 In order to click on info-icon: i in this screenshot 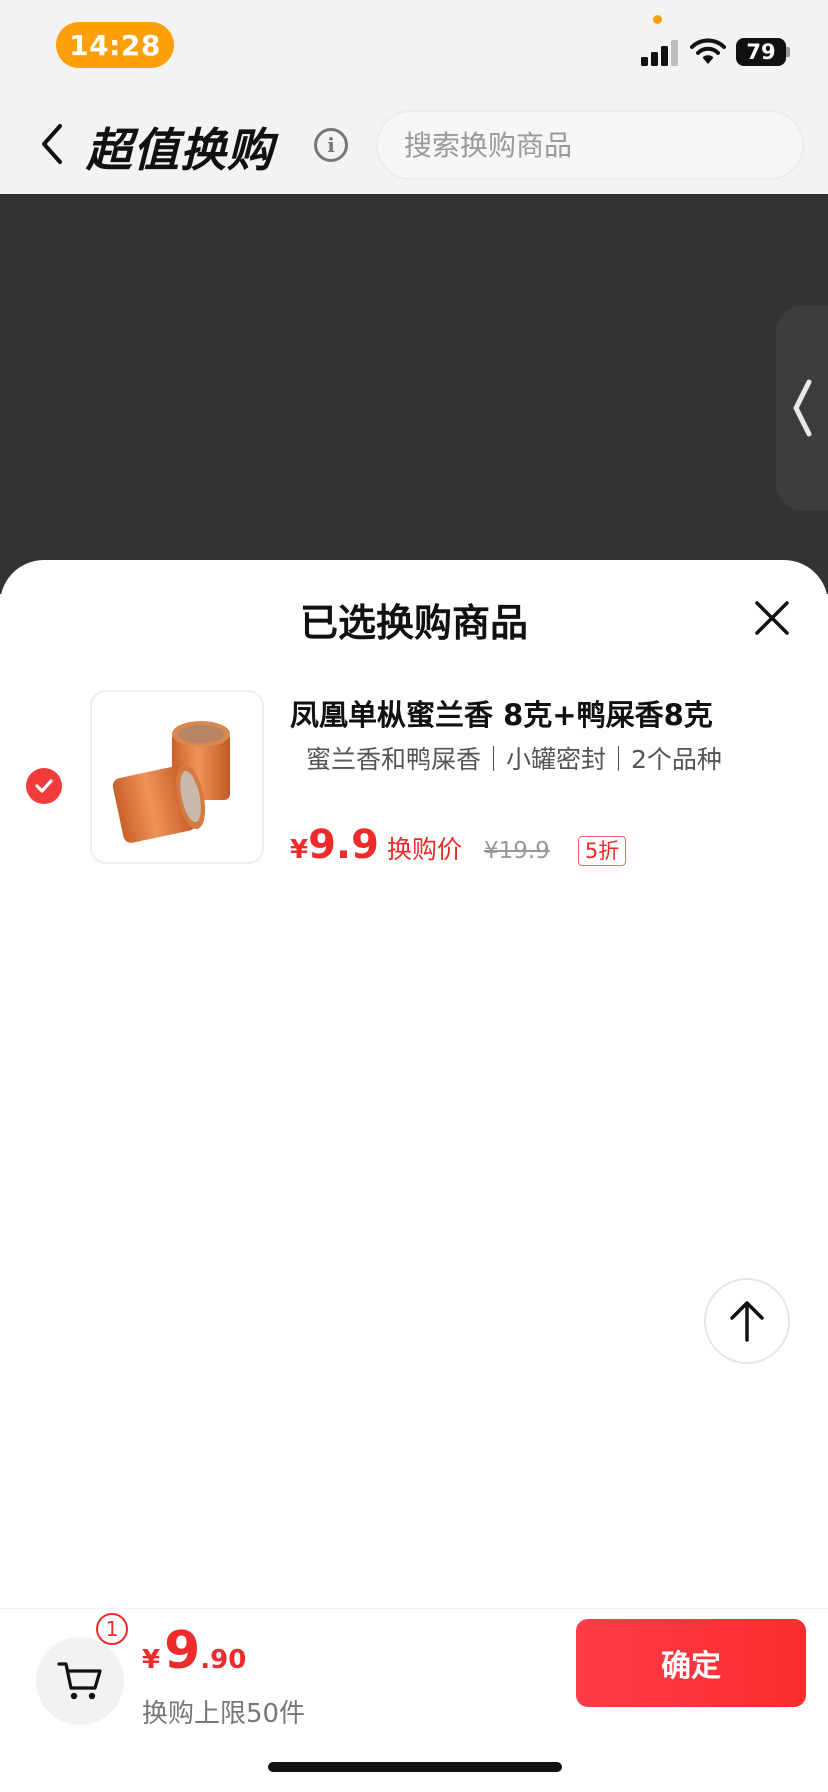, I will do `click(331, 145)`.